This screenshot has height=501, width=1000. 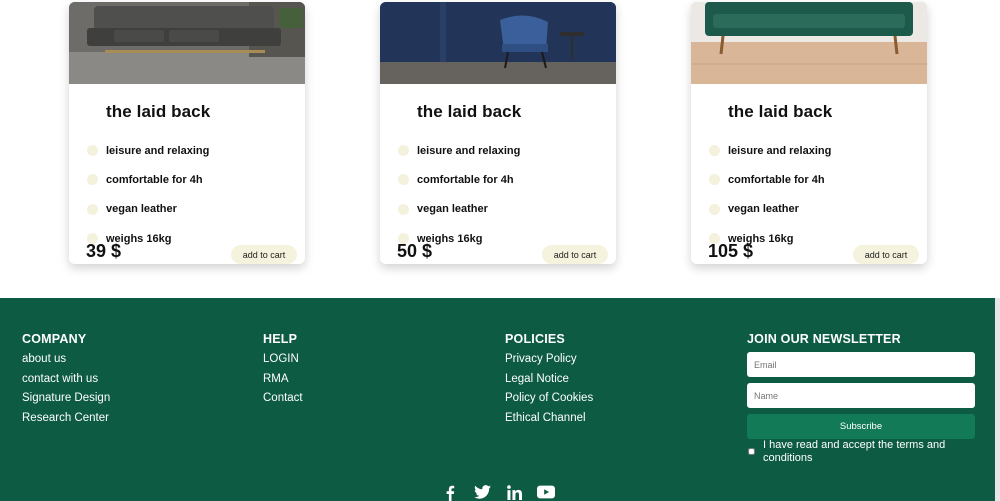 What do you see at coordinates (66, 362) in the screenshot?
I see `footer-link-about-us: about us` at bounding box center [66, 362].